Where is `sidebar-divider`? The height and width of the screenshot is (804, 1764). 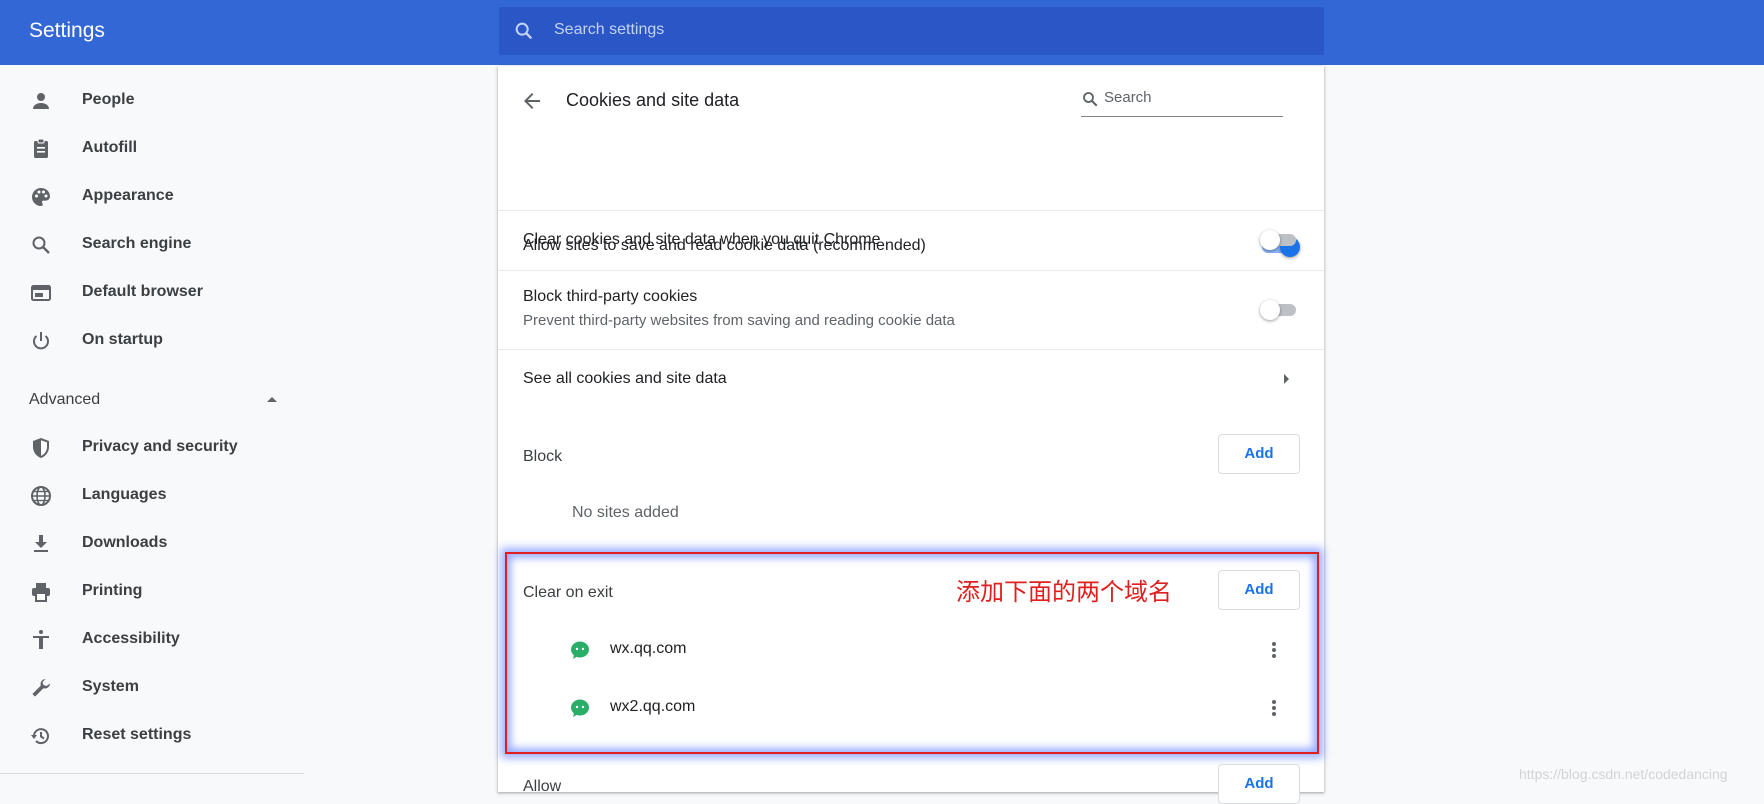 sidebar-divider is located at coordinates (152, 773).